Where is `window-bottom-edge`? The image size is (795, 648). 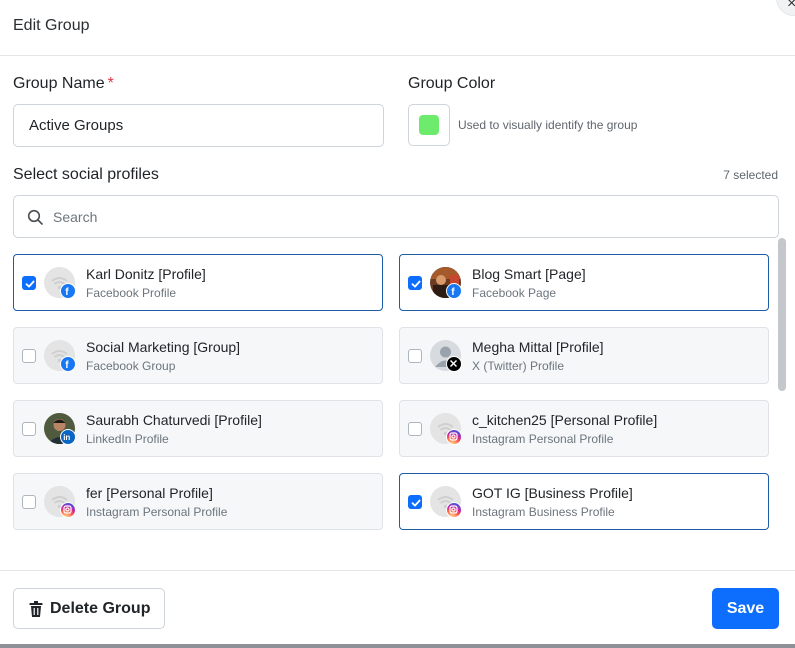 window-bottom-edge is located at coordinates (397, 646).